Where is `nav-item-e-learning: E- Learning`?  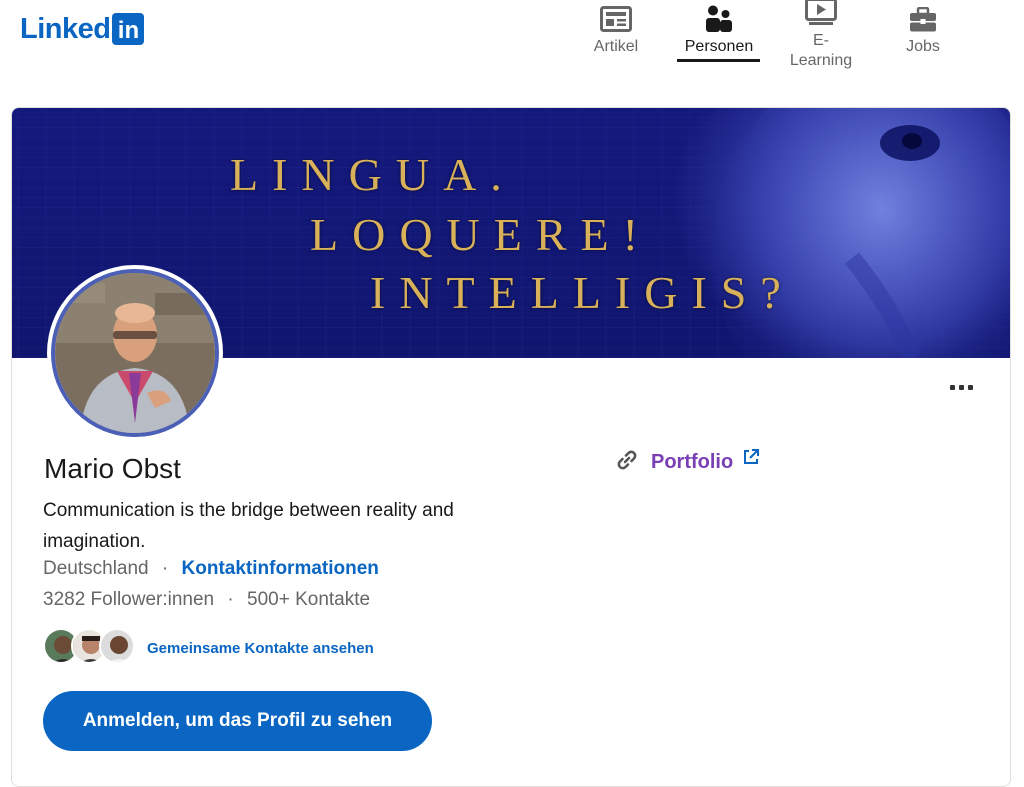 nav-item-e-learning: E- Learning is located at coordinates (821, 35).